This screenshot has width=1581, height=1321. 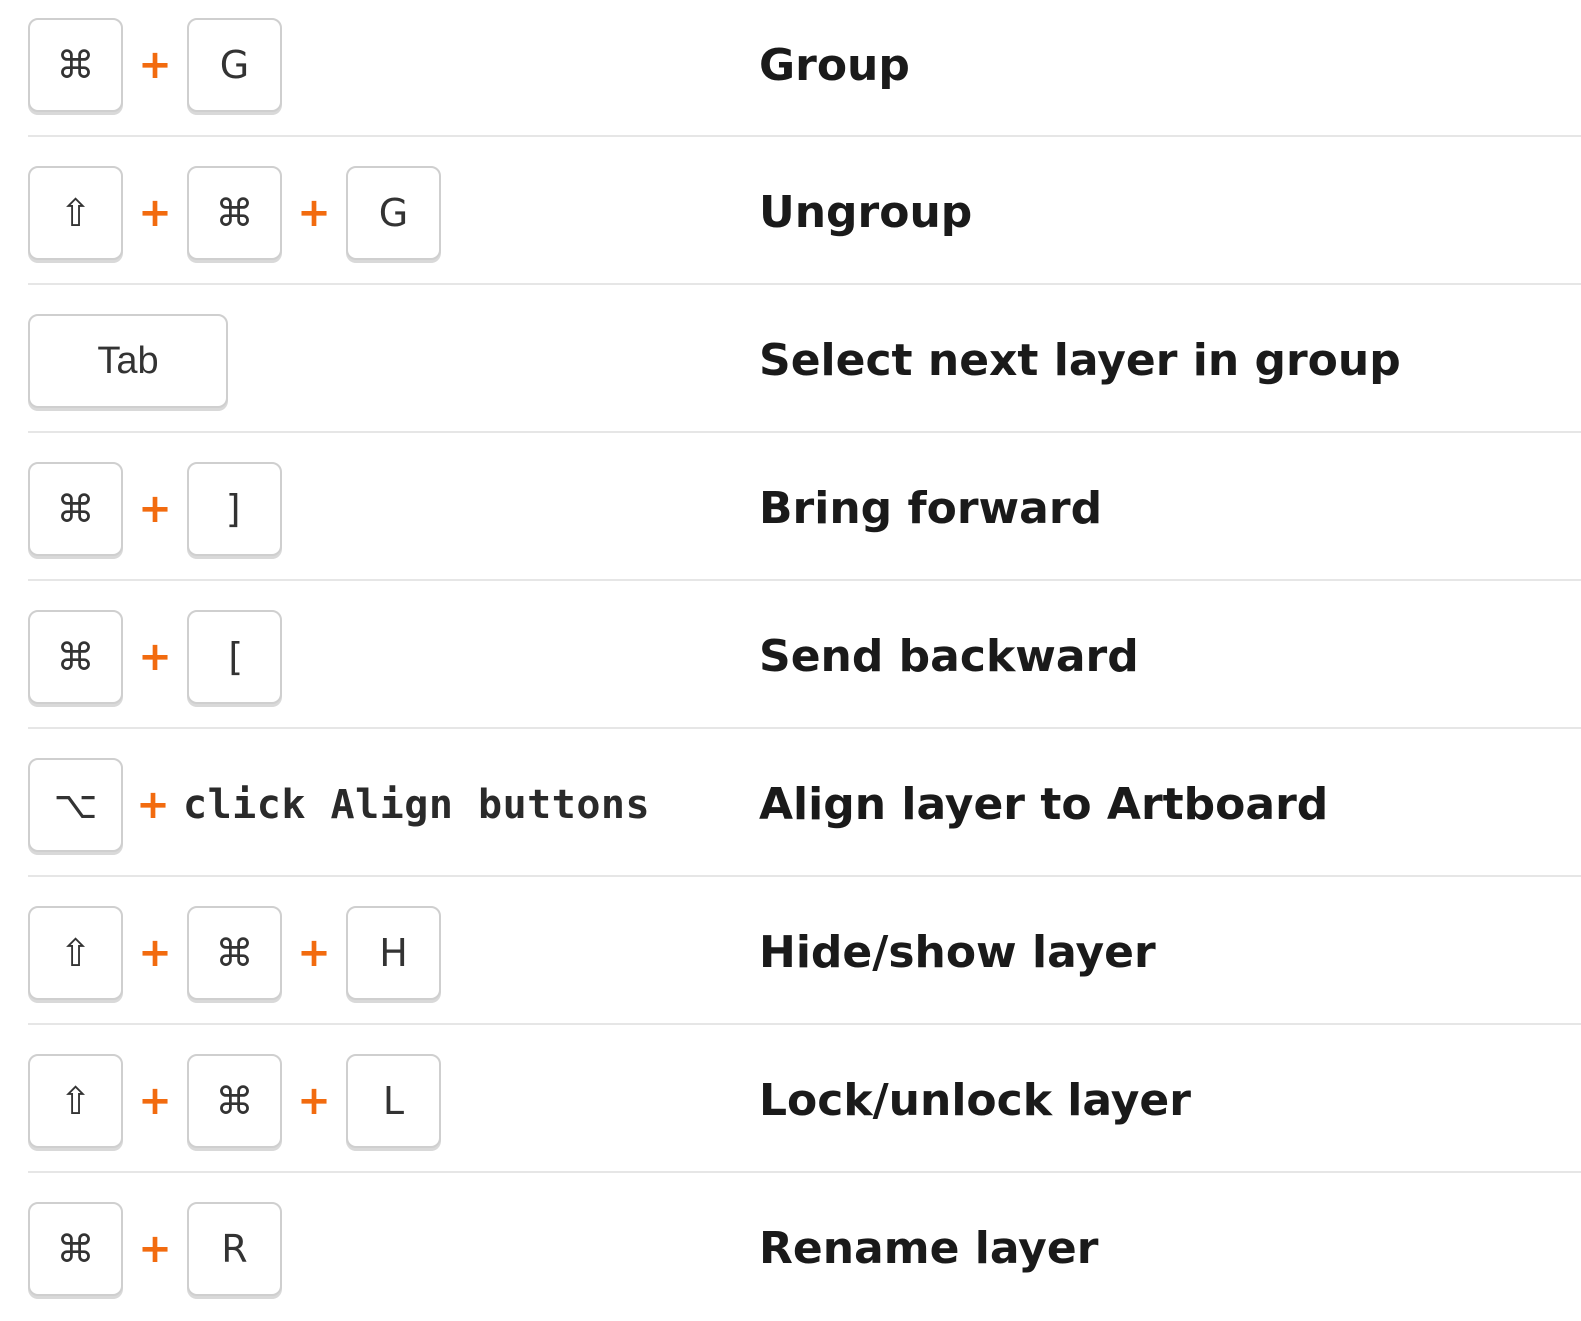 What do you see at coordinates (393, 953) in the screenshot?
I see `h-key: H` at bounding box center [393, 953].